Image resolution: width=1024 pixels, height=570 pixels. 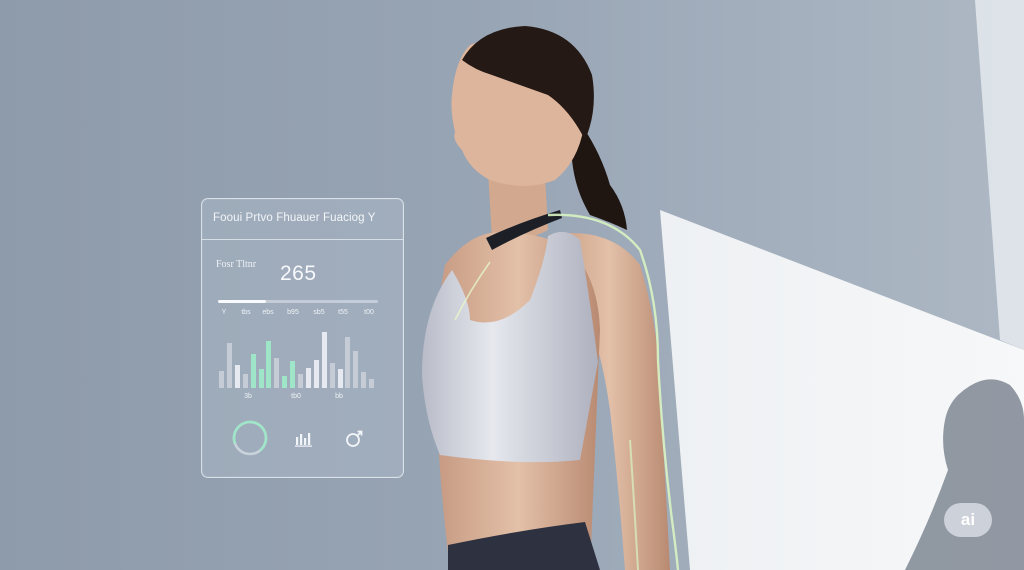 What do you see at coordinates (968, 520) in the screenshot?
I see `ai-badge: ai` at bounding box center [968, 520].